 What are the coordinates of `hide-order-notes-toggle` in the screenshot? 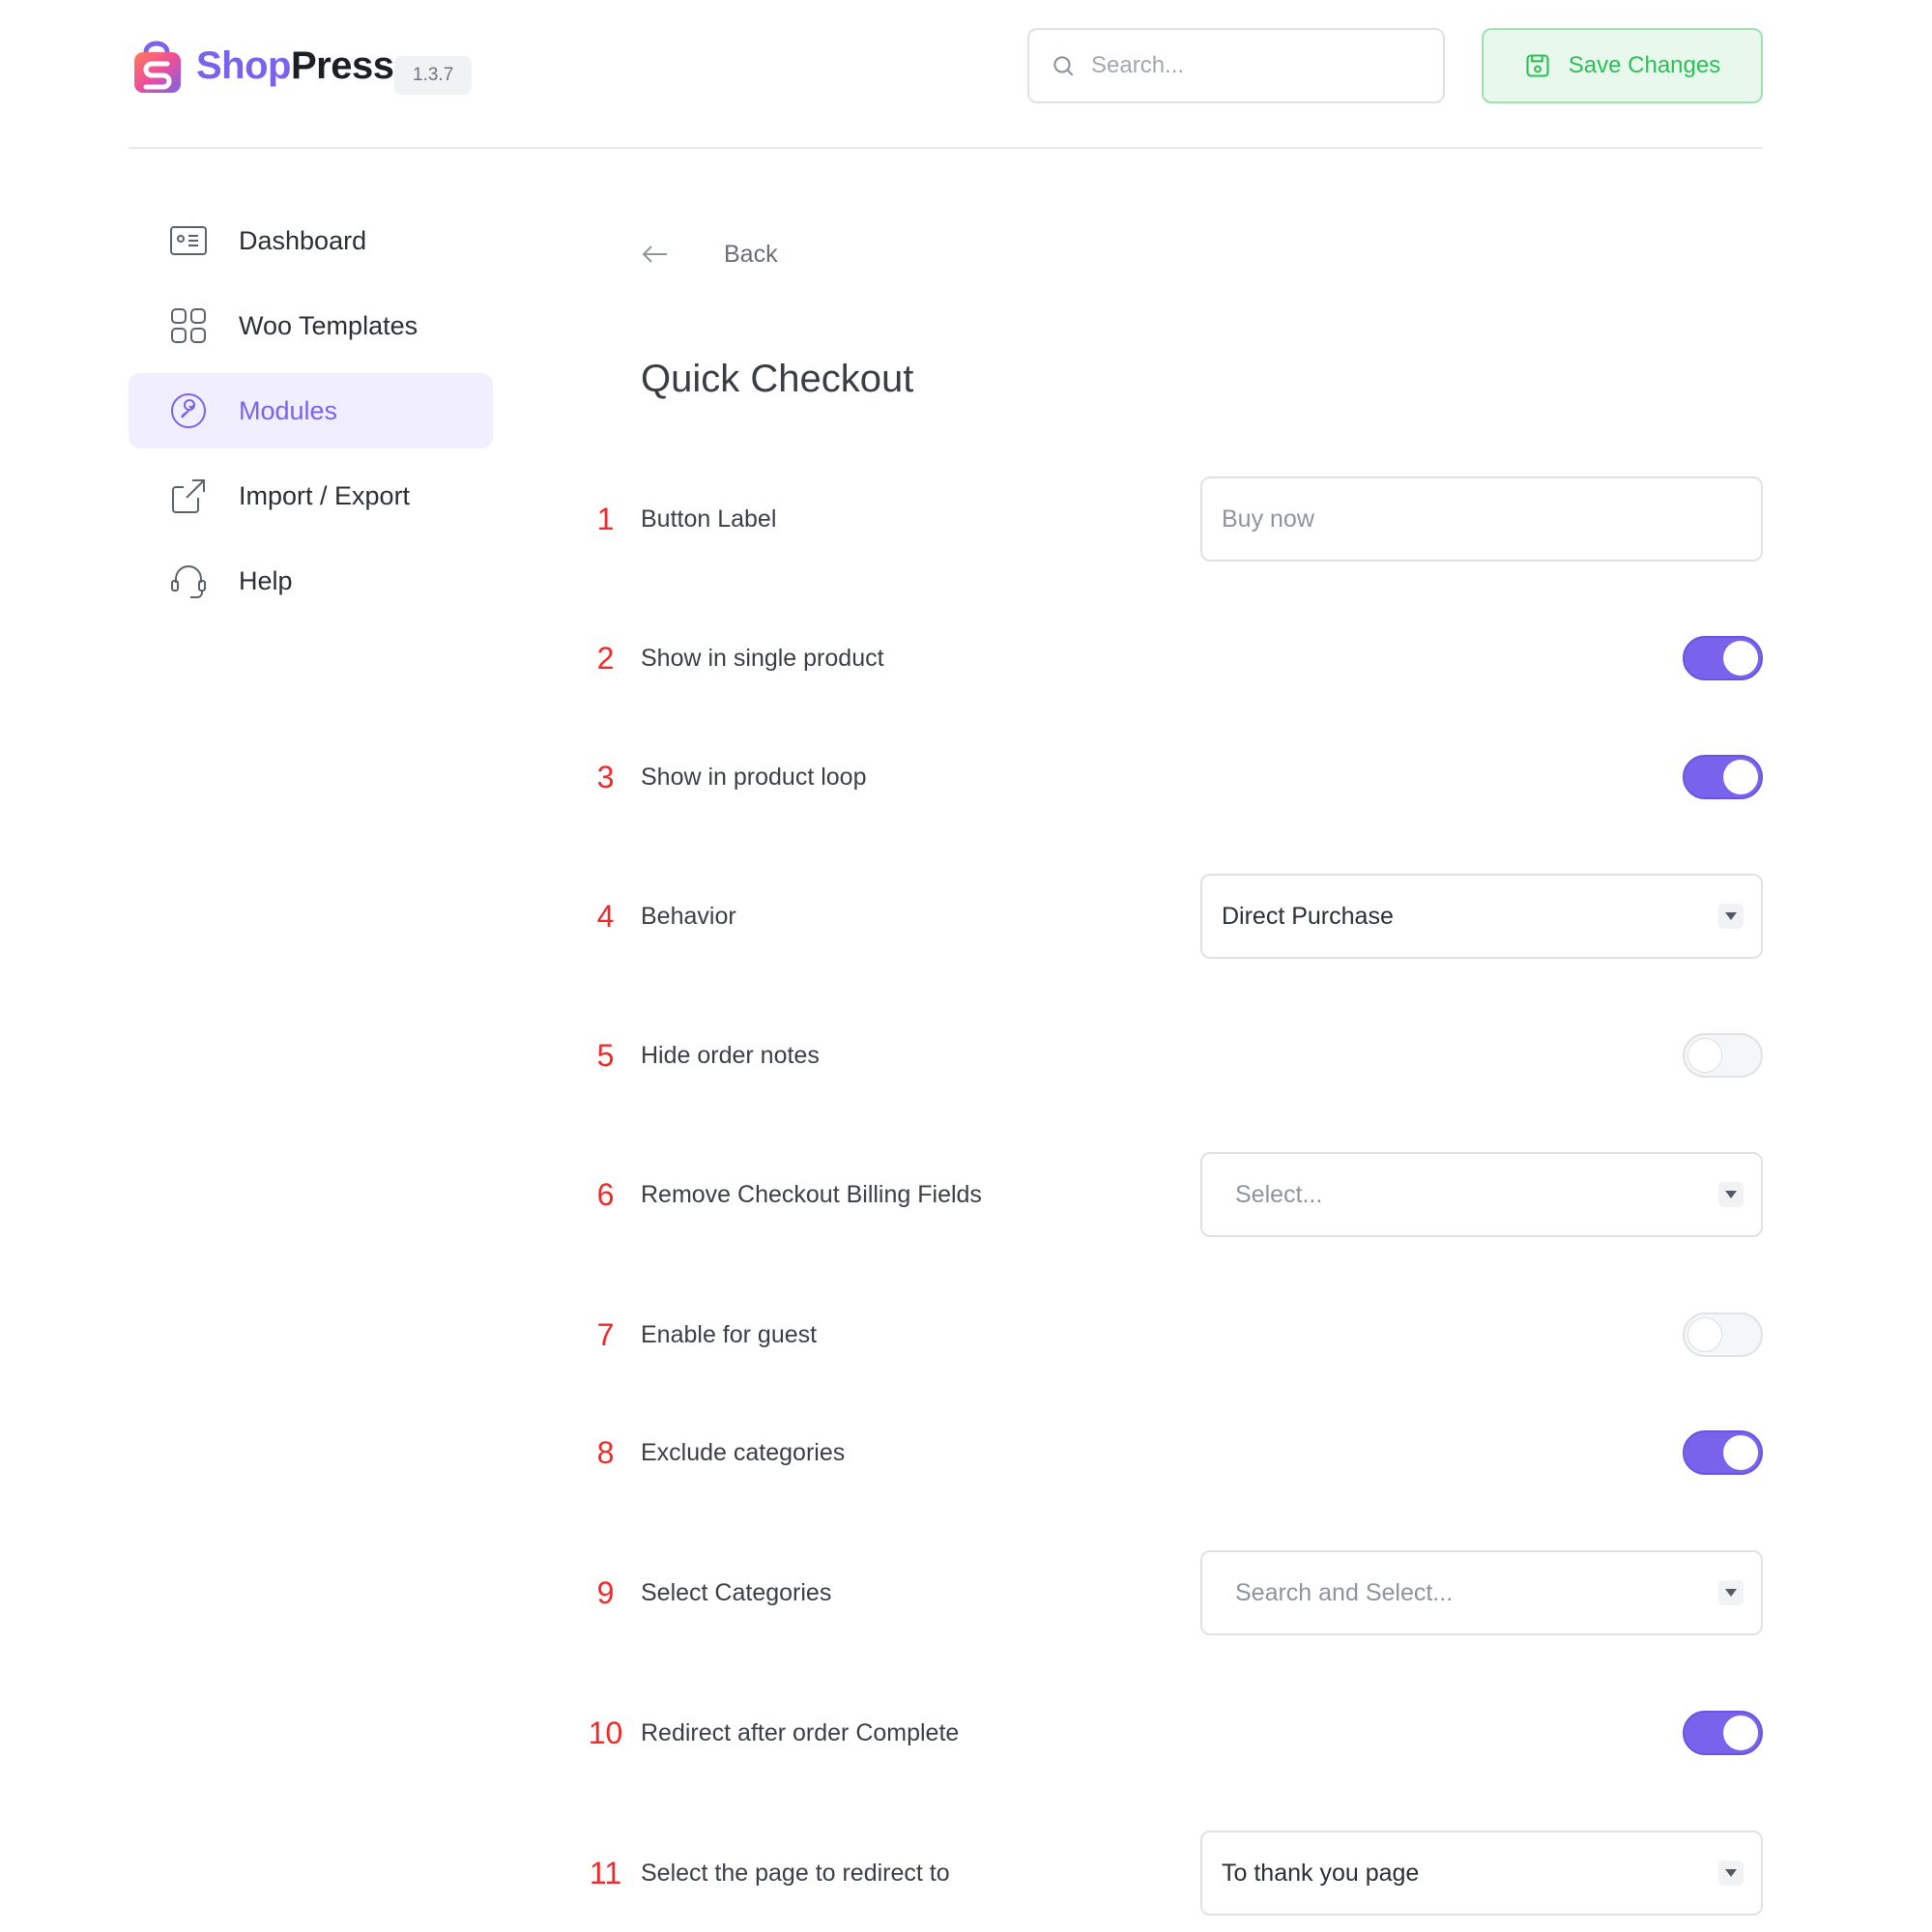 It's located at (1723, 1055).